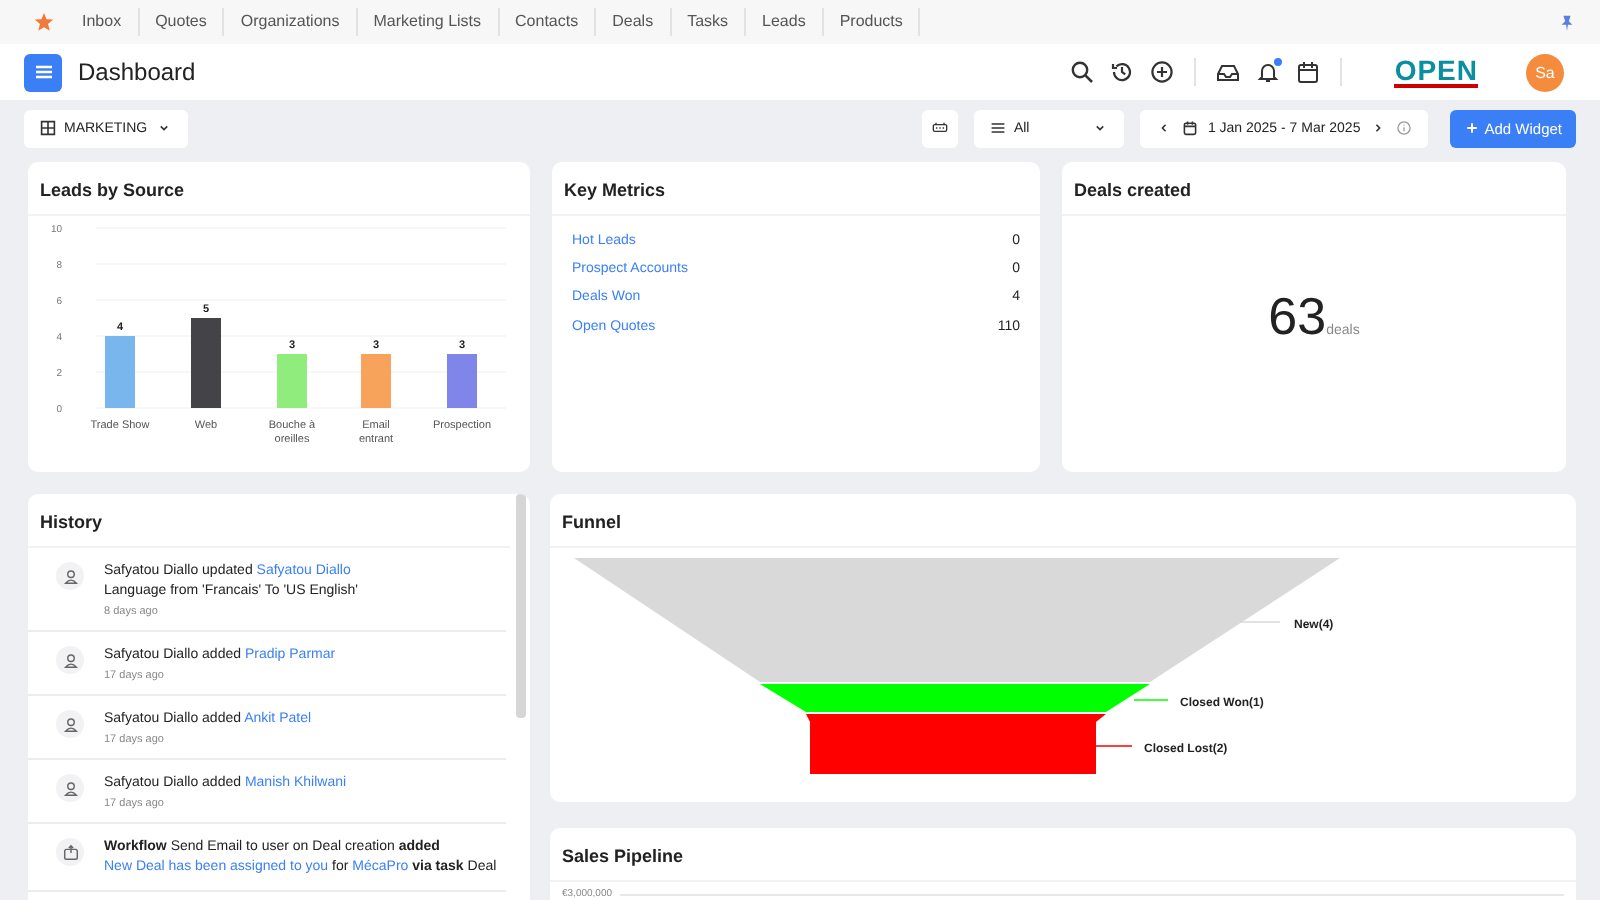 Image resolution: width=1600 pixels, height=900 pixels. I want to click on export-icon, so click(70, 852).